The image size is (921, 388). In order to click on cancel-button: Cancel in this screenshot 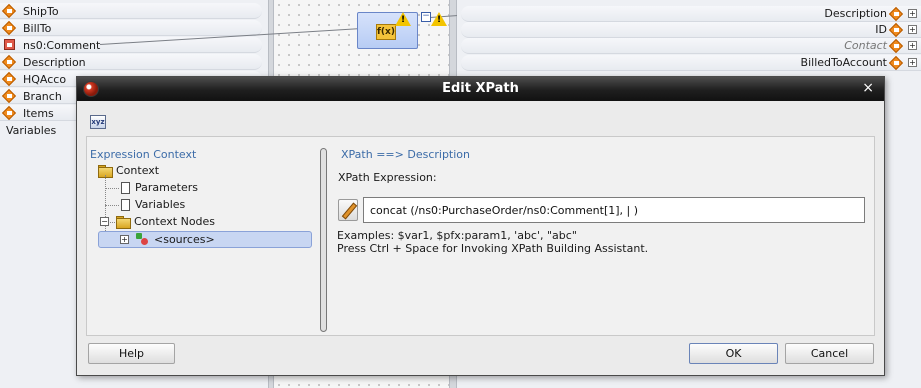, I will do `click(829, 353)`.